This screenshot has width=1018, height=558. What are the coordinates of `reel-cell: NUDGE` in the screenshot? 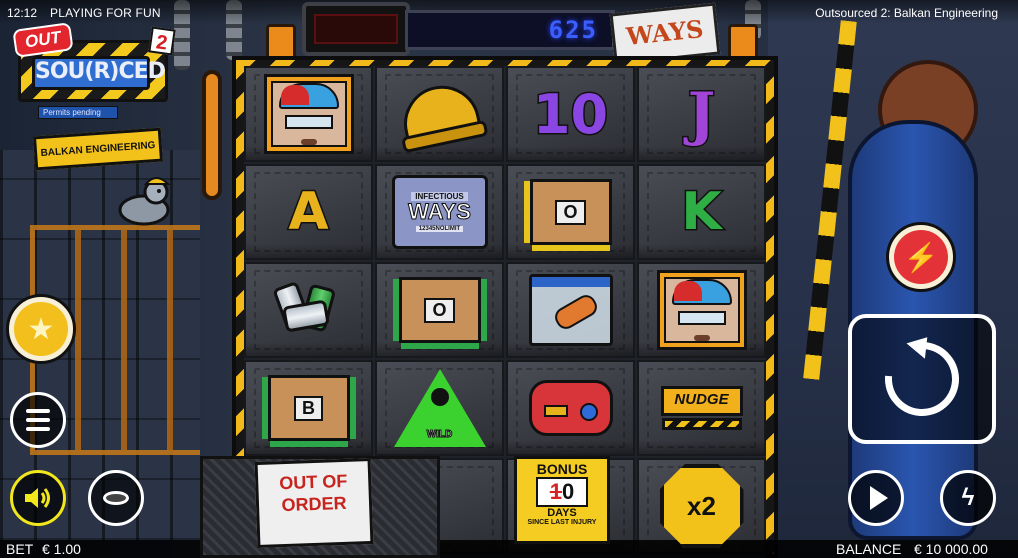 It's located at (701, 408).